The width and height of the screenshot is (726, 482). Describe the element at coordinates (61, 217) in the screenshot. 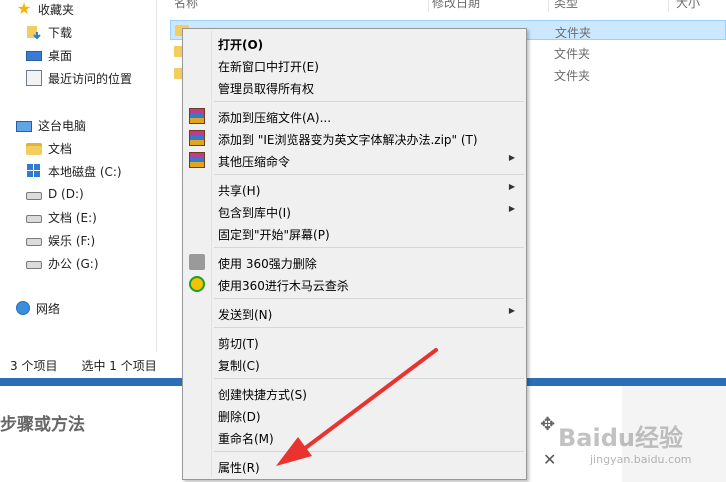

I see `nav-item-drive-e: 文档 (E:)` at that location.